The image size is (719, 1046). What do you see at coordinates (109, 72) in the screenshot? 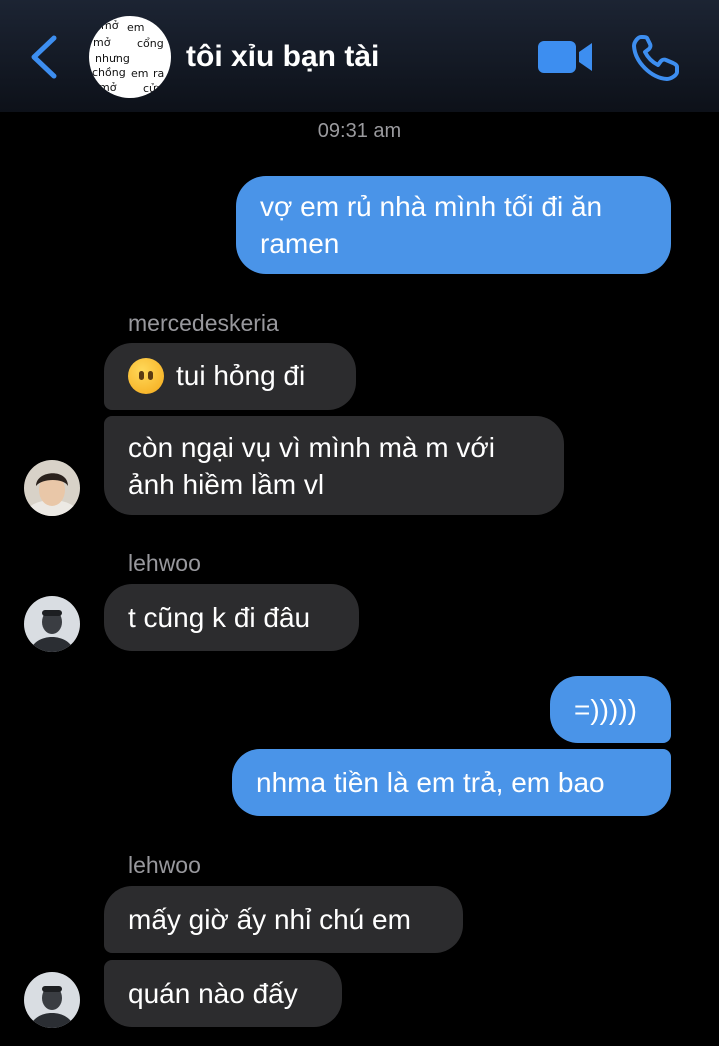
I see `avatar-word: chồng` at bounding box center [109, 72].